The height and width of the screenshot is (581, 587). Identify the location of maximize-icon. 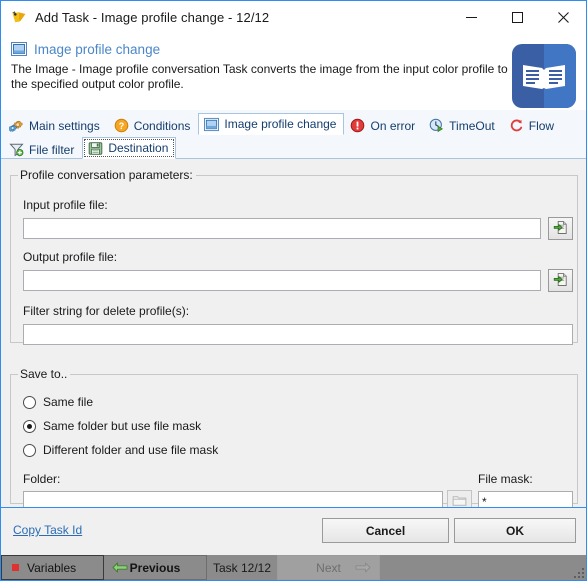
(517, 17).